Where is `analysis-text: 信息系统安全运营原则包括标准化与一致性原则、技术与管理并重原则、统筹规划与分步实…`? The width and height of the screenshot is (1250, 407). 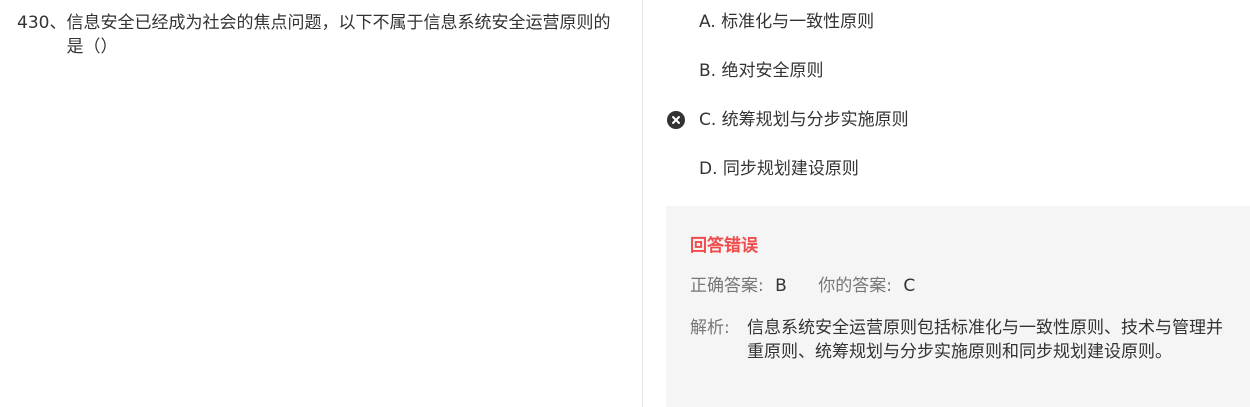 analysis-text: 信息系统安全运营原则包括标准化与一致性原则、技术与管理并重原则、统筹规划与分步实… is located at coordinates (985, 340).